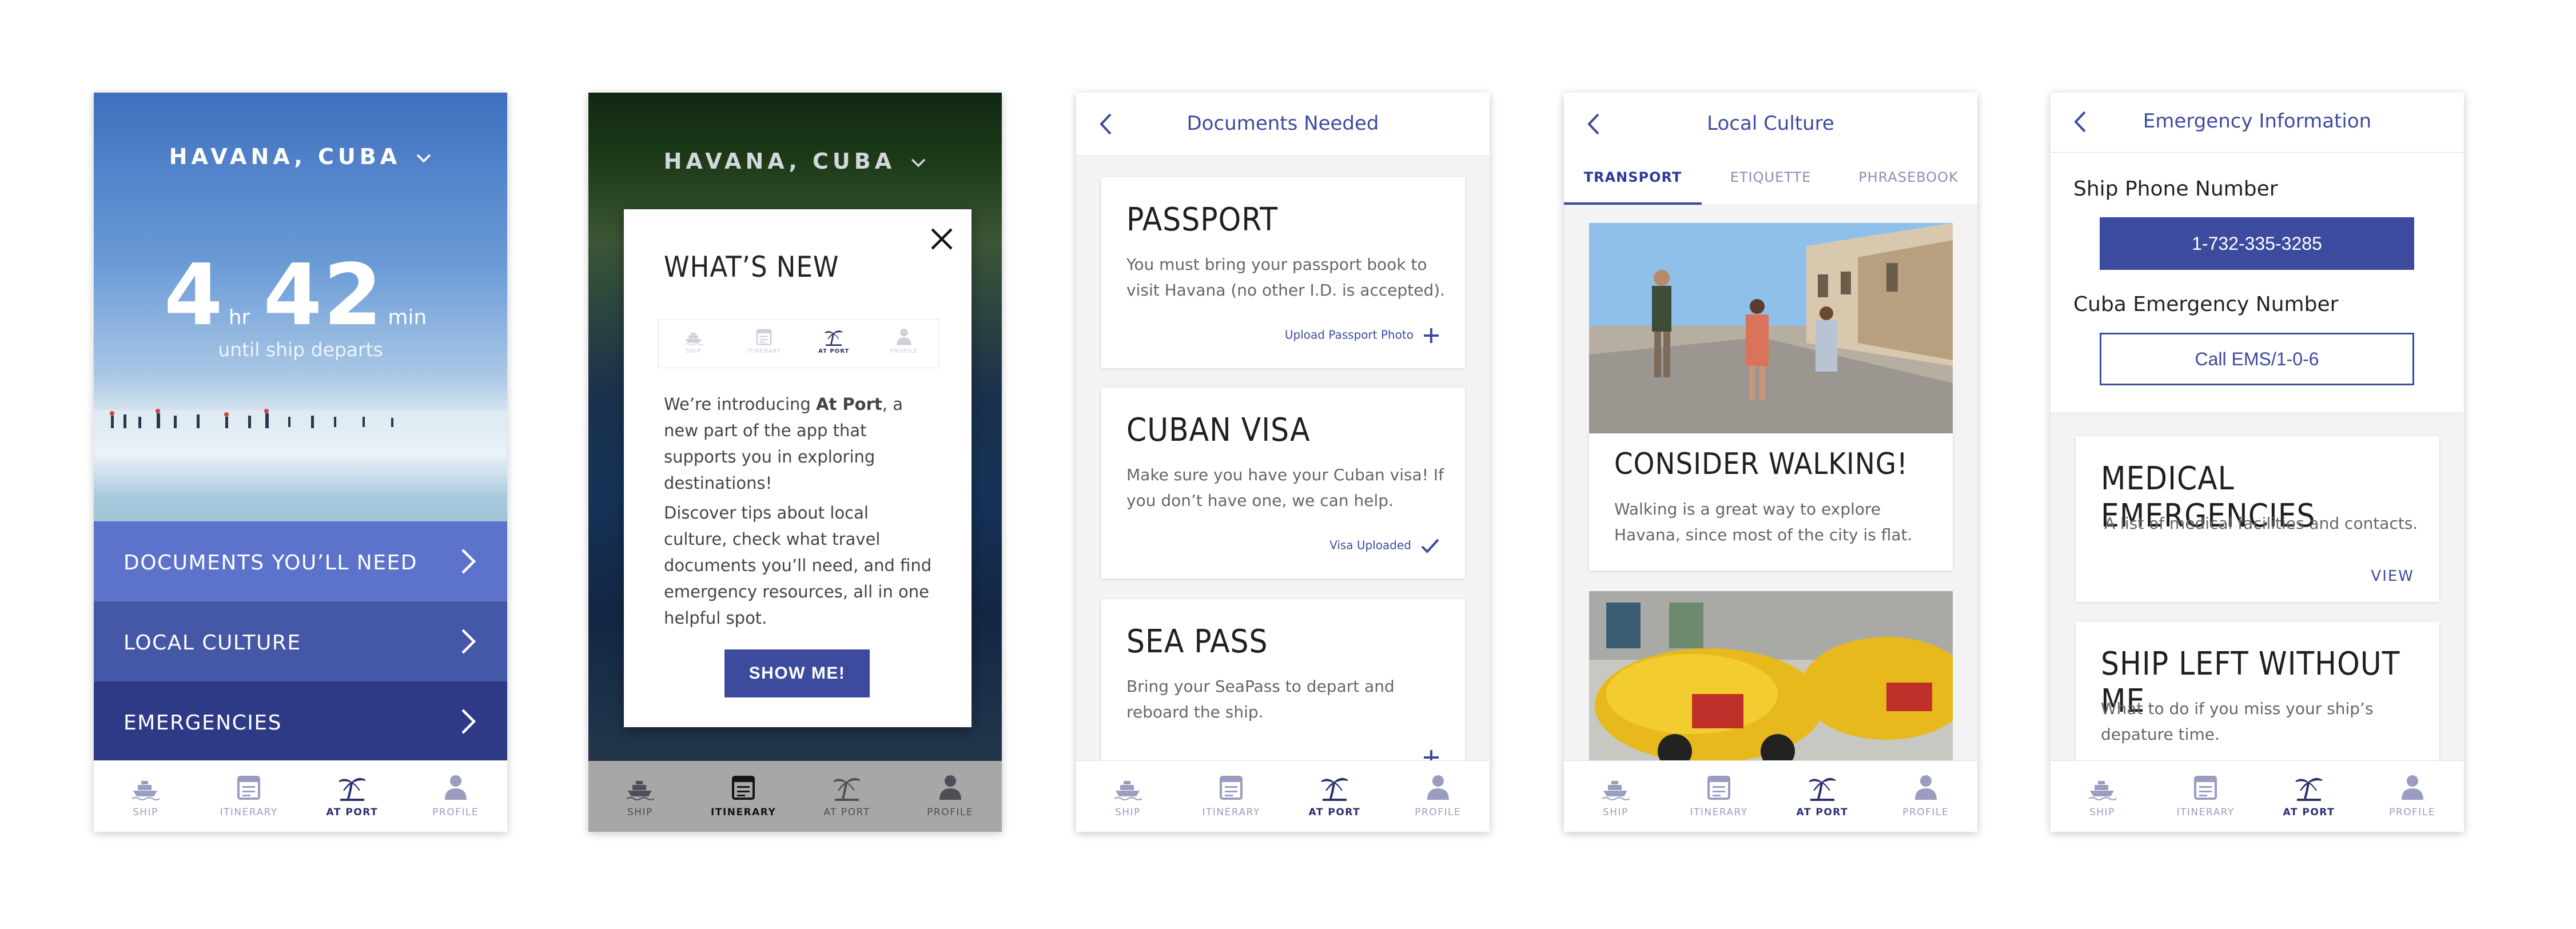  I want to click on close-icon, so click(941, 239).